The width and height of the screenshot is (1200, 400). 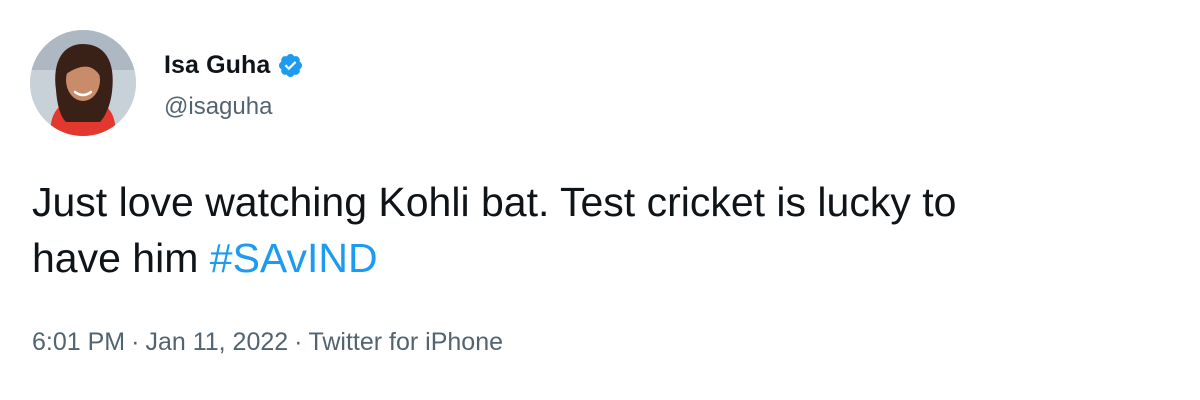 I want to click on author-identity: Isa Guha @isaguha, so click(x=234, y=83).